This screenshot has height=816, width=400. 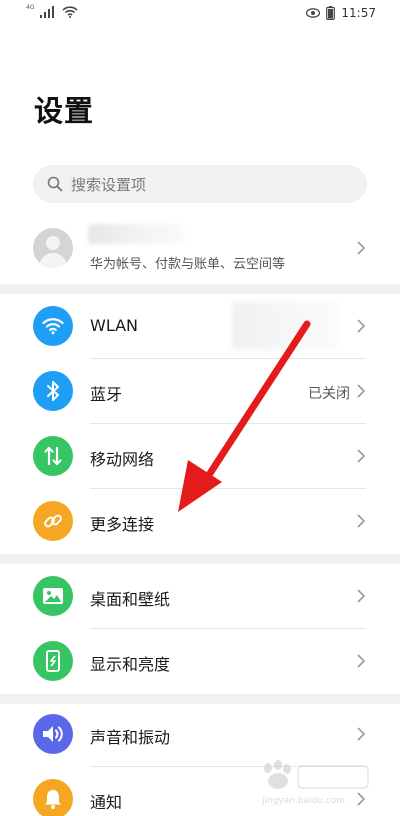 I want to click on search-bar: 搜索设置项, so click(x=200, y=184).